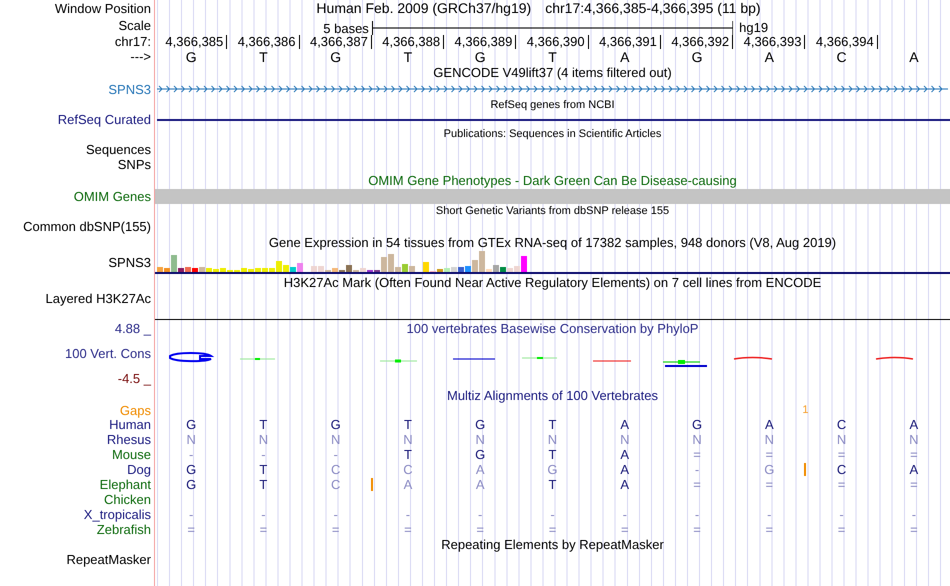 This screenshot has height=586, width=950. What do you see at coordinates (557, 41) in the screenshot?
I see `position-label: 4,366,390` at bounding box center [557, 41].